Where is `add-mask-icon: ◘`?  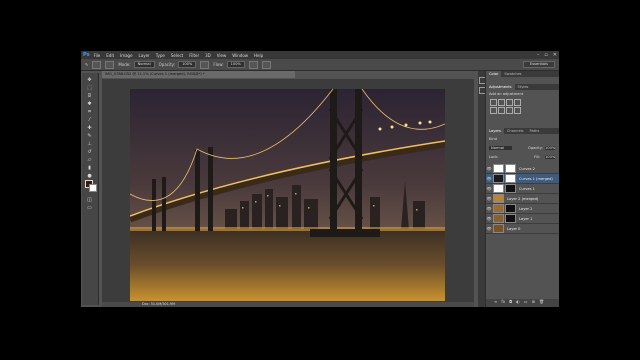
add-mask-icon: ◘ is located at coordinates (510, 303).